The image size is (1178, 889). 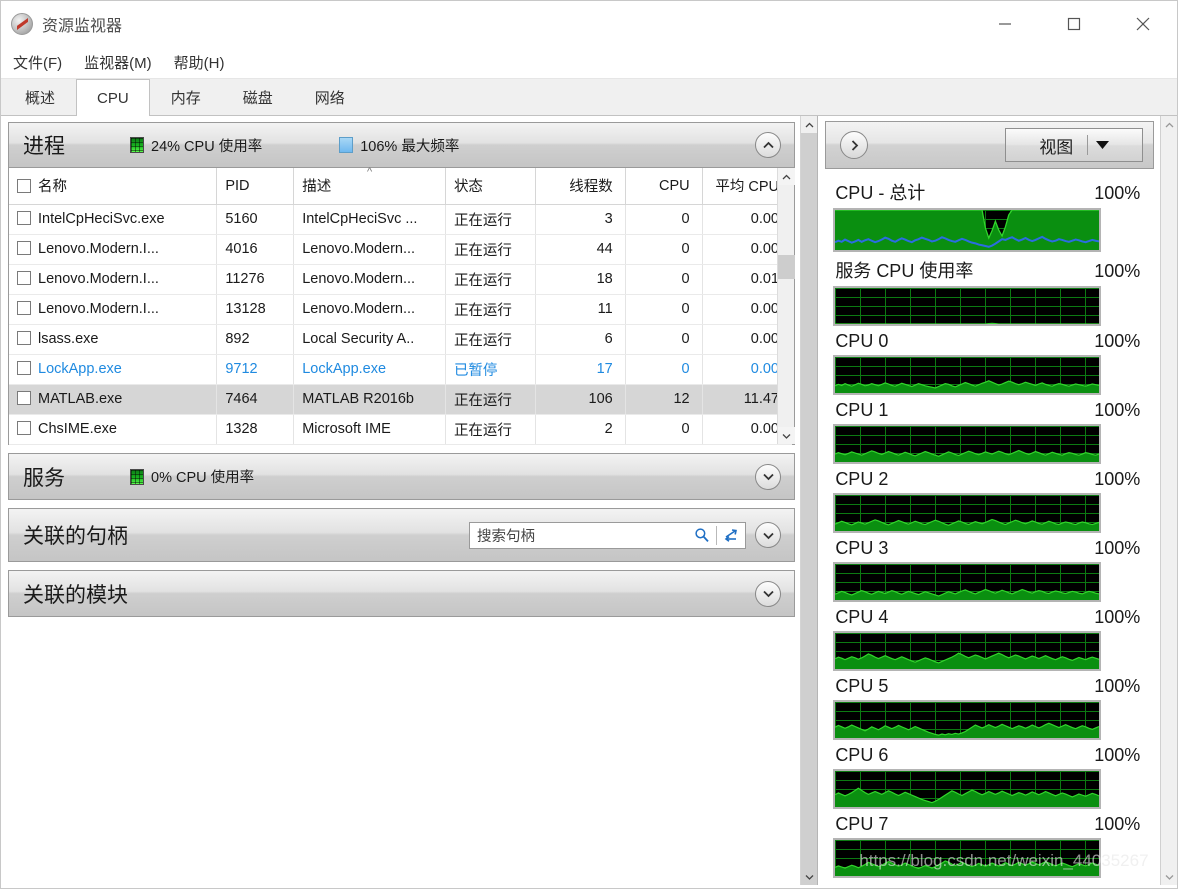 What do you see at coordinates (255, 219) in the screenshot?
I see `cell-pid: 5160` at bounding box center [255, 219].